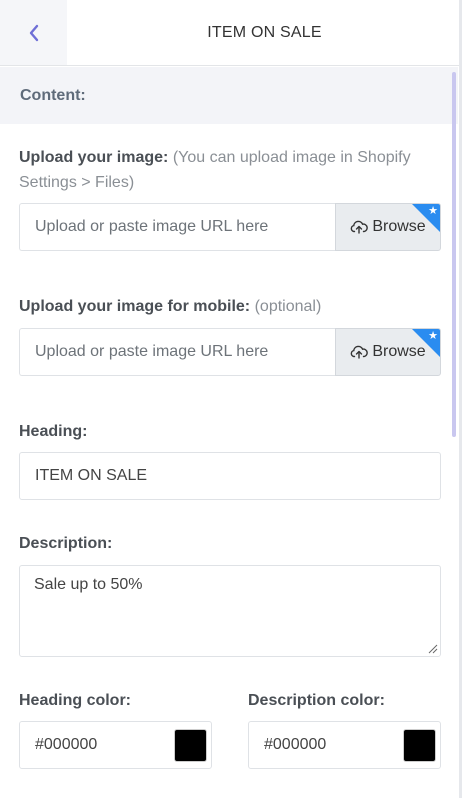 This screenshot has width=462, height=798. Describe the element at coordinates (388, 352) in the screenshot. I see `browse-mobile-button: Browse ★` at that location.